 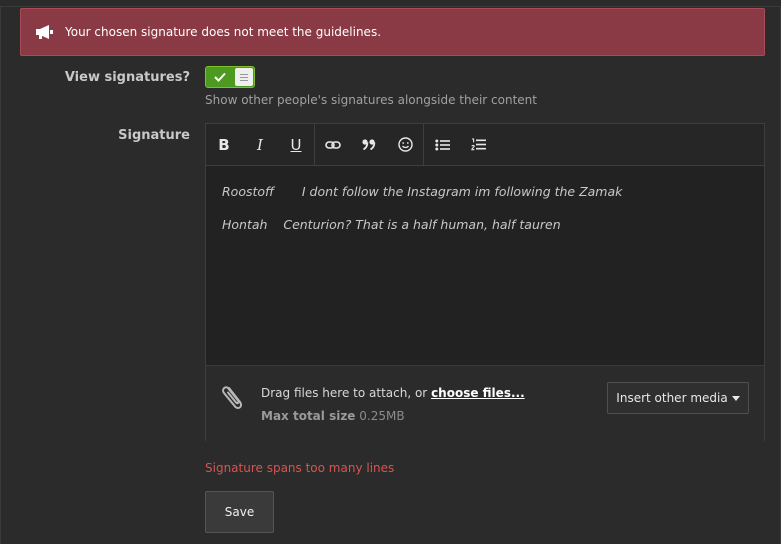 I want to click on max-size-value: 0.25MB, so click(x=382, y=416).